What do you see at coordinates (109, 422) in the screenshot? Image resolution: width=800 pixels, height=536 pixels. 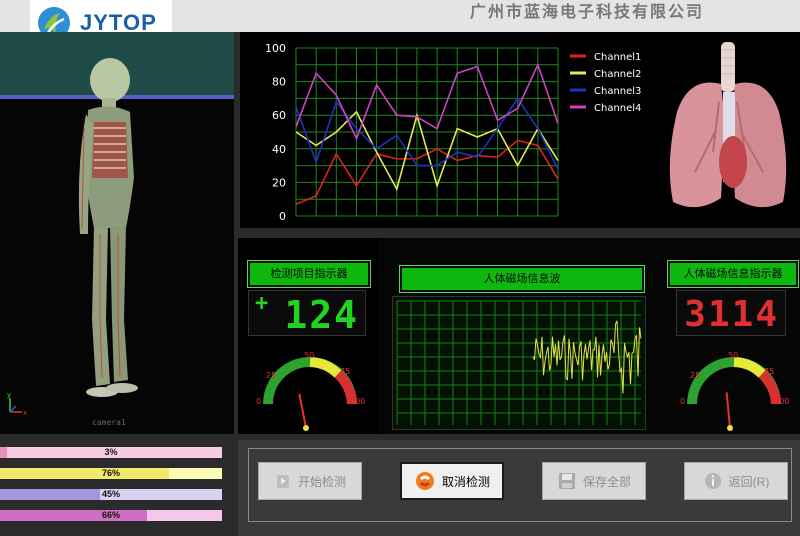 I see `camera-label: camera1` at bounding box center [109, 422].